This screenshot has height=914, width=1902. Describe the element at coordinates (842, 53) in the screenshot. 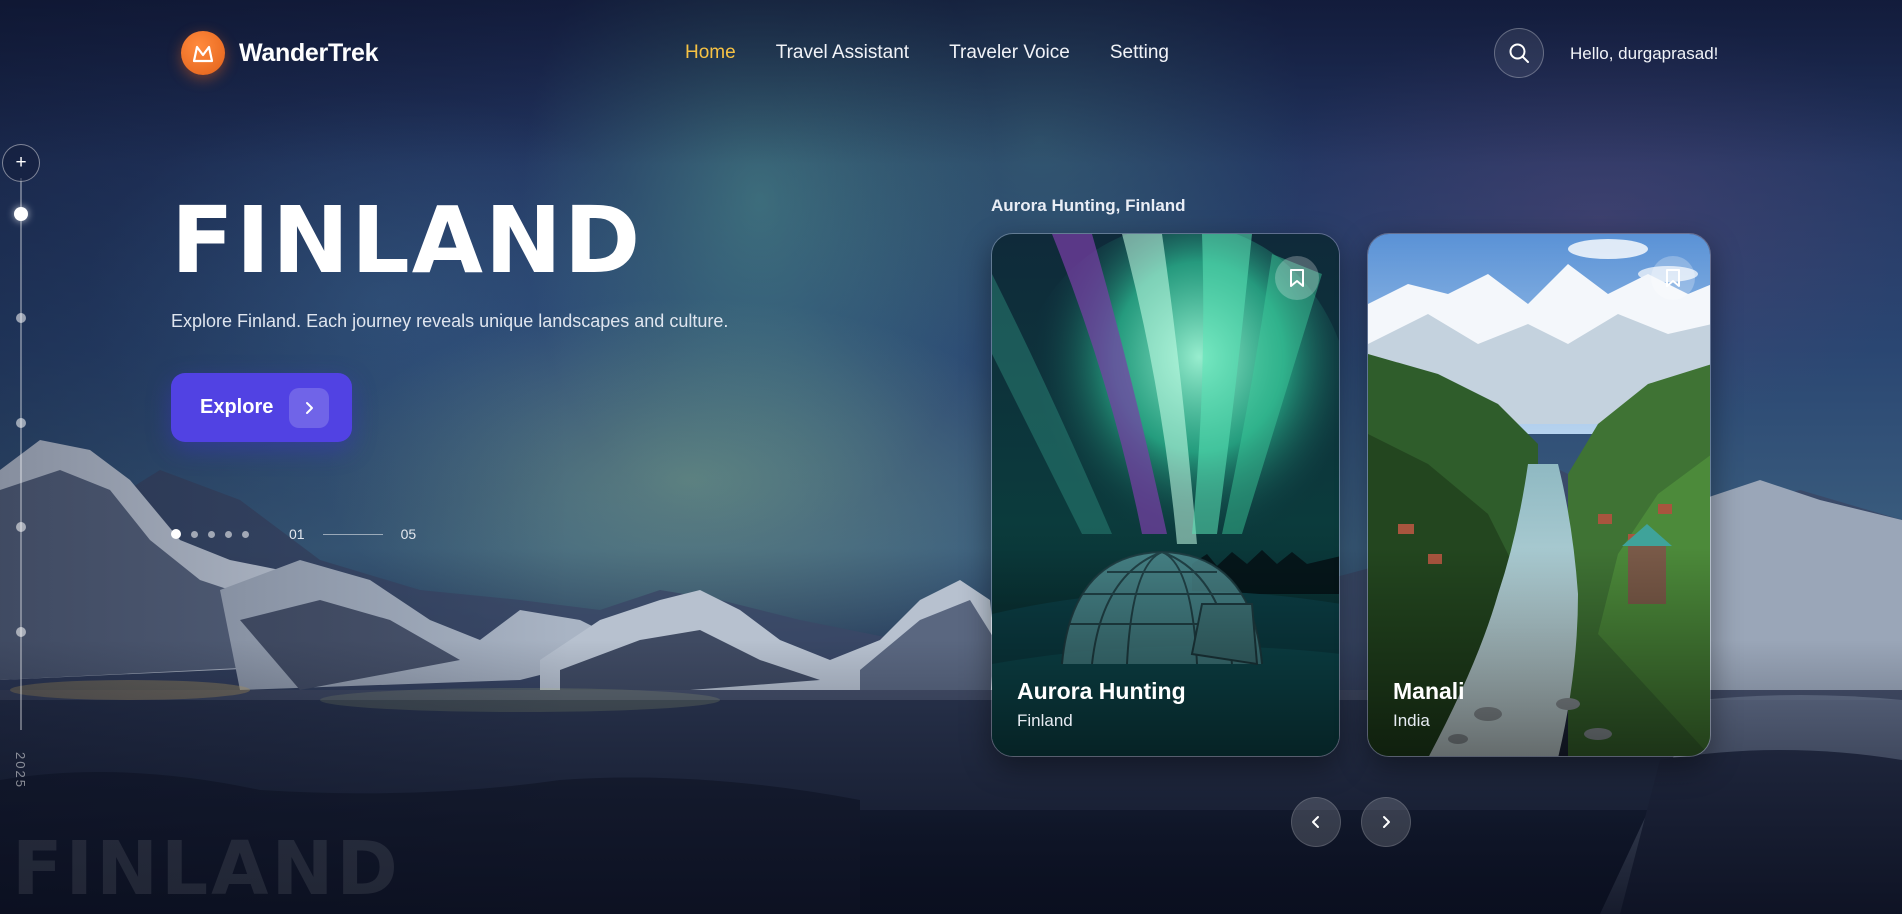

I see `nav-travel-assistant: Travel Assistant` at that location.